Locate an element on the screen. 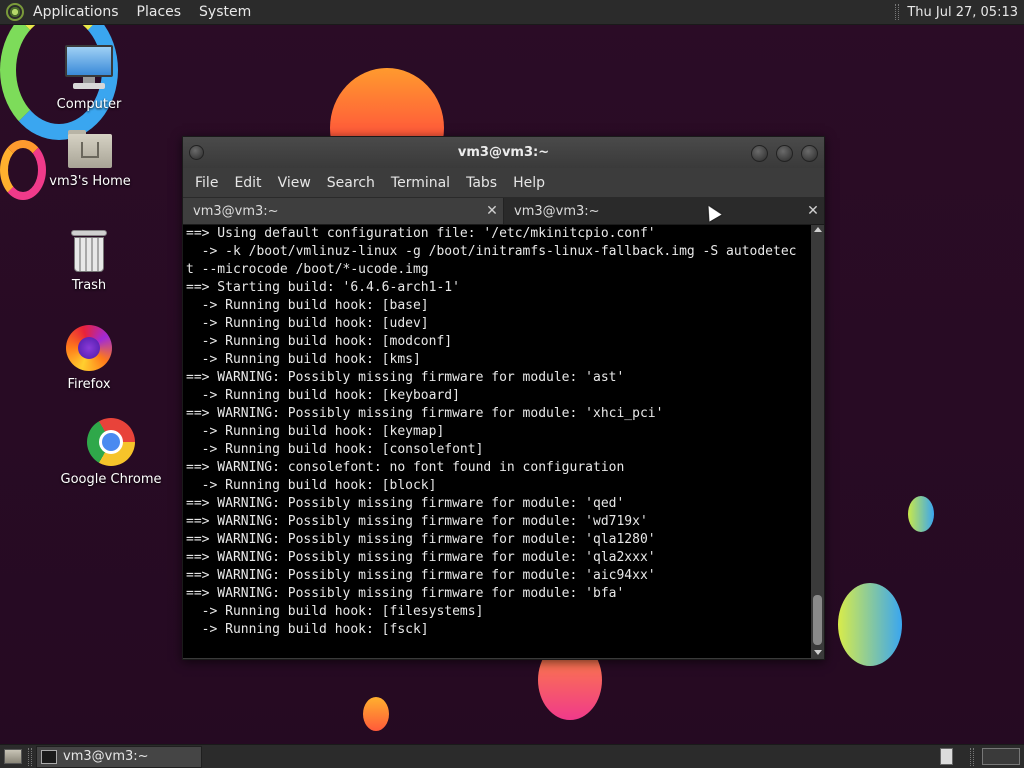  terminal-line: ==> Starting build: '6.4.6-arch1-1' is located at coordinates (323, 287).